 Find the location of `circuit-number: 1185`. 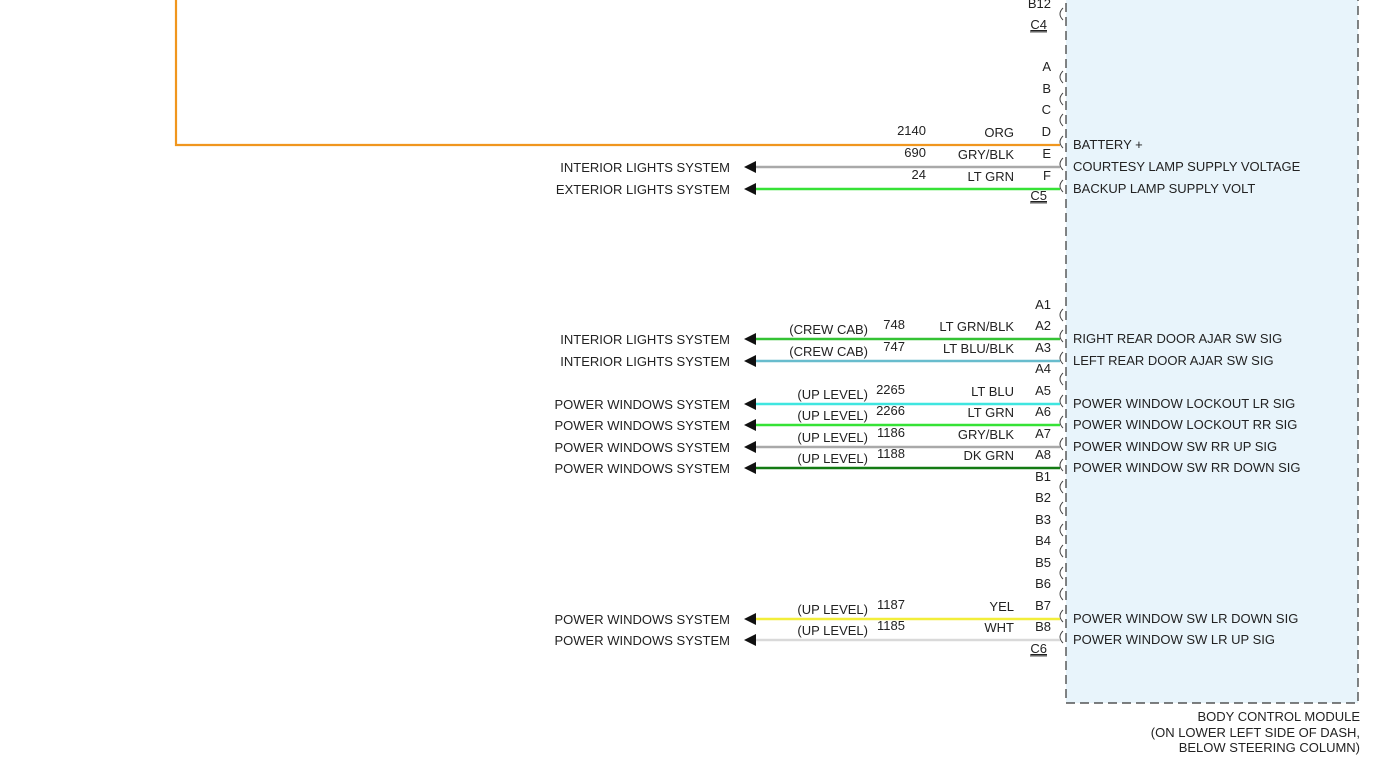

circuit-number: 1185 is located at coordinates (891, 625).